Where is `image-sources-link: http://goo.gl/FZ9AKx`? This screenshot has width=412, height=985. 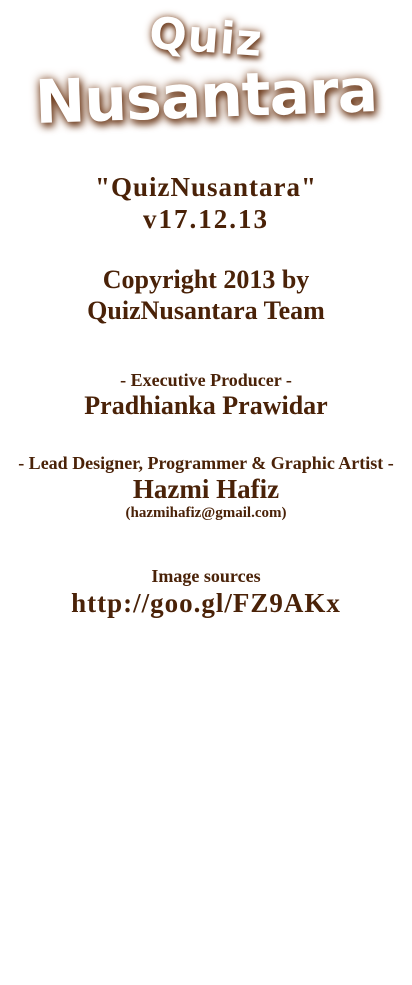 image-sources-link: http://goo.gl/FZ9AKx is located at coordinates (206, 603).